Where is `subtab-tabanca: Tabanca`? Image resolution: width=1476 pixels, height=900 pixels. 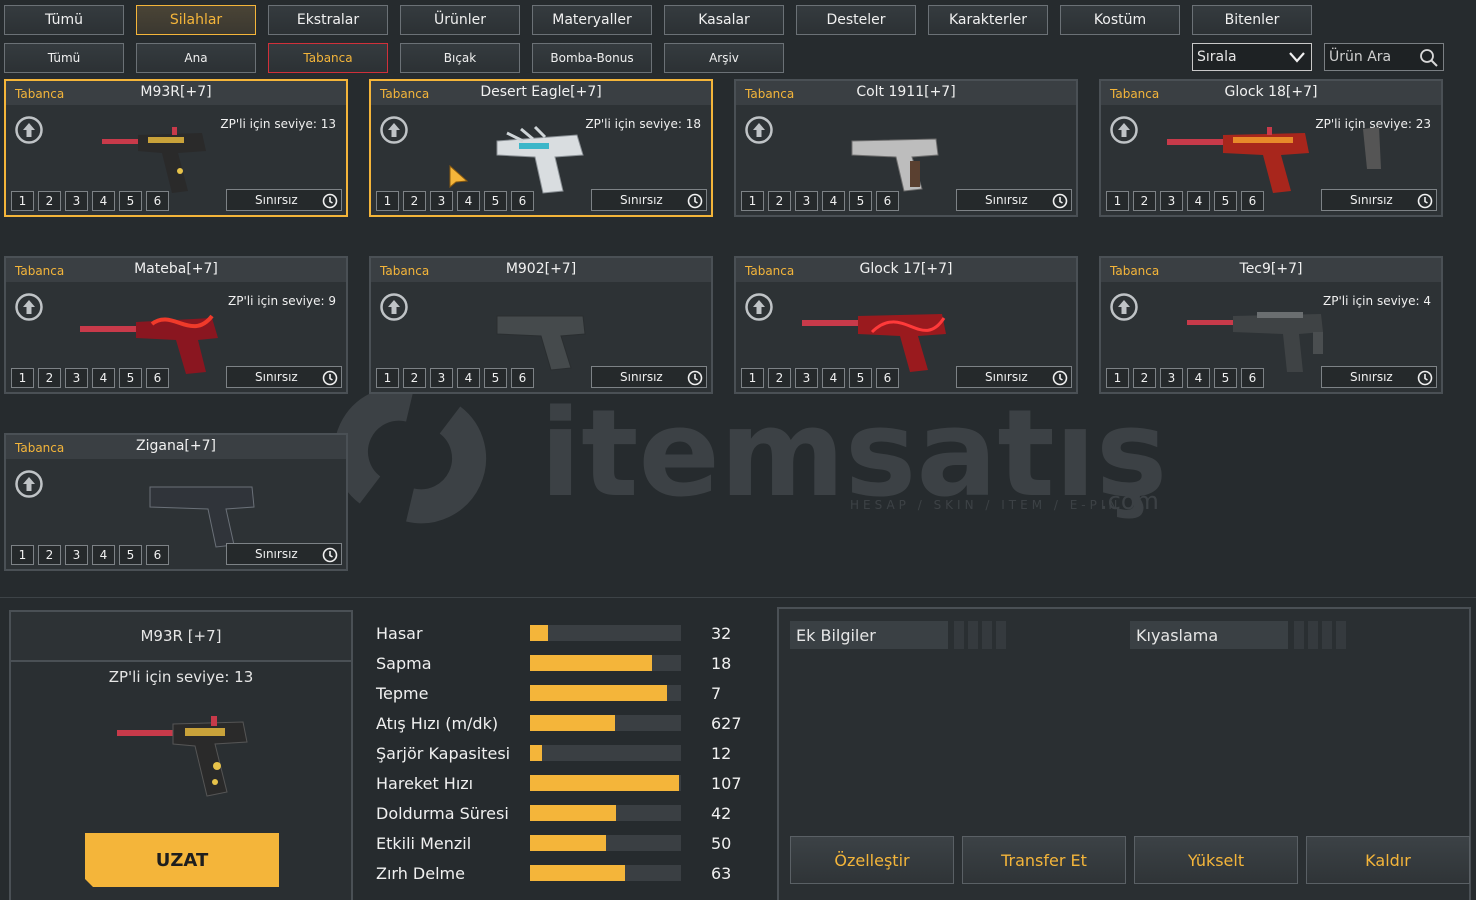 subtab-tabanca: Tabanca is located at coordinates (328, 58).